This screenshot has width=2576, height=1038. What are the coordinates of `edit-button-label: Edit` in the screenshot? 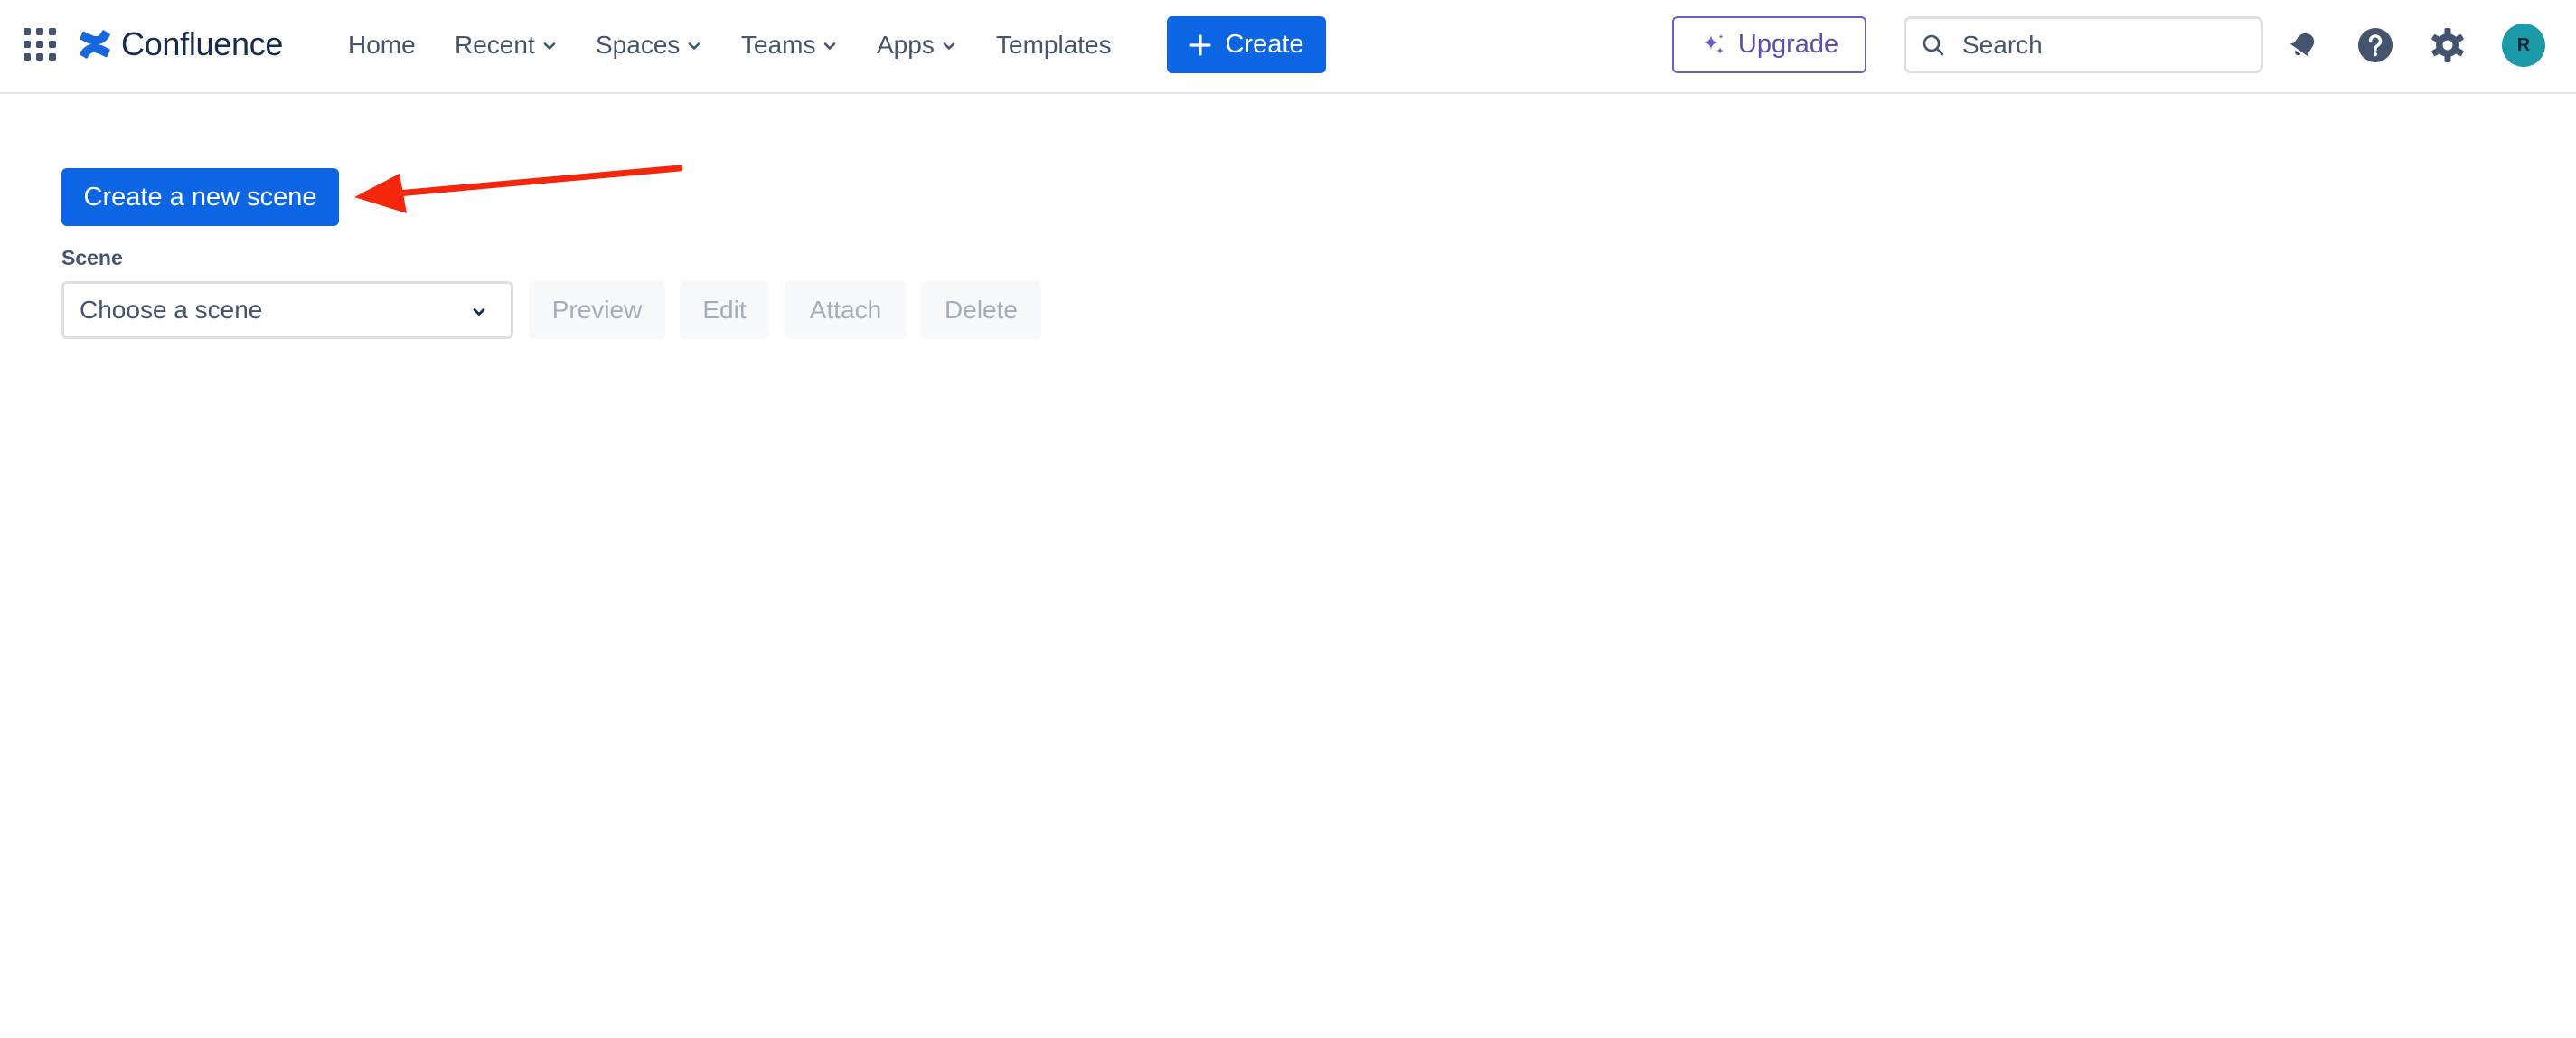 It's located at (724, 310).